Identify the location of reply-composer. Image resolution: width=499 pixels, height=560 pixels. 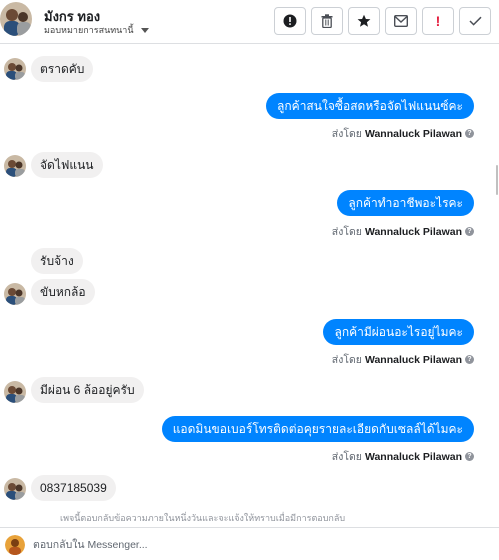
(249, 543).